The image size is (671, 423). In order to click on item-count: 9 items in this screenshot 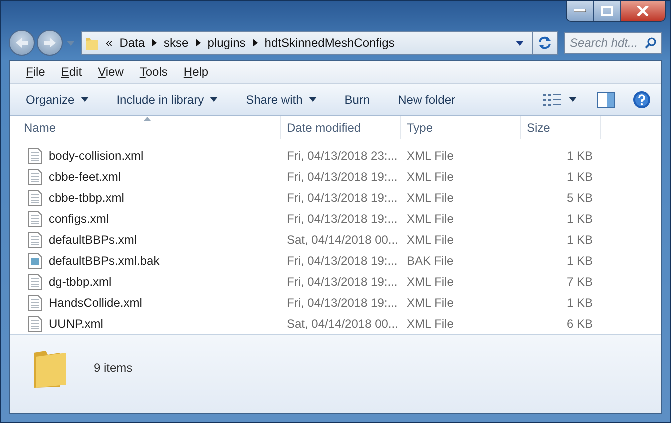, I will do `click(113, 368)`.